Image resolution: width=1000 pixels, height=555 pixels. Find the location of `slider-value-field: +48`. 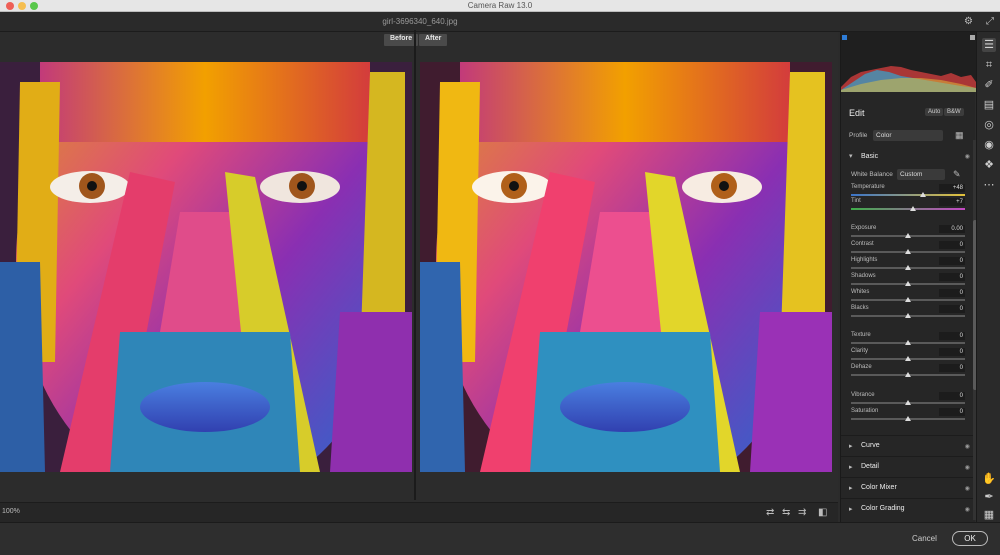

slider-value-field: +48 is located at coordinates (952, 188).